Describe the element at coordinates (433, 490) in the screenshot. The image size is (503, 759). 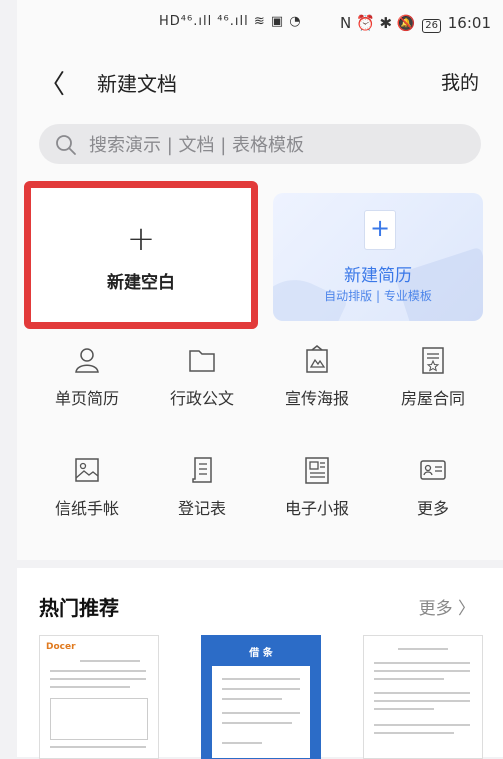
I see `template-more: 更多` at that location.